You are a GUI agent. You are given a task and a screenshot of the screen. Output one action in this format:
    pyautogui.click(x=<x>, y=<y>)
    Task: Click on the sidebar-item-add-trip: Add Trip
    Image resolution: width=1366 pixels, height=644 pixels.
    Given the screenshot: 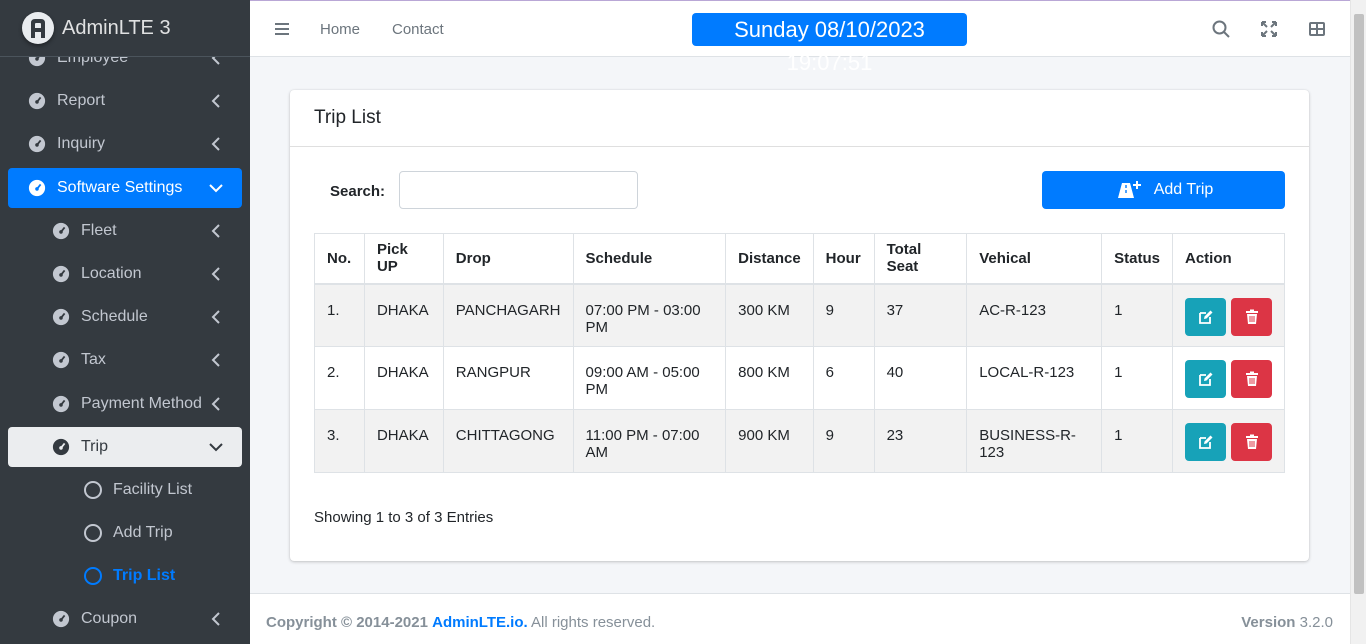 What is the action you would take?
    pyautogui.click(x=125, y=533)
    